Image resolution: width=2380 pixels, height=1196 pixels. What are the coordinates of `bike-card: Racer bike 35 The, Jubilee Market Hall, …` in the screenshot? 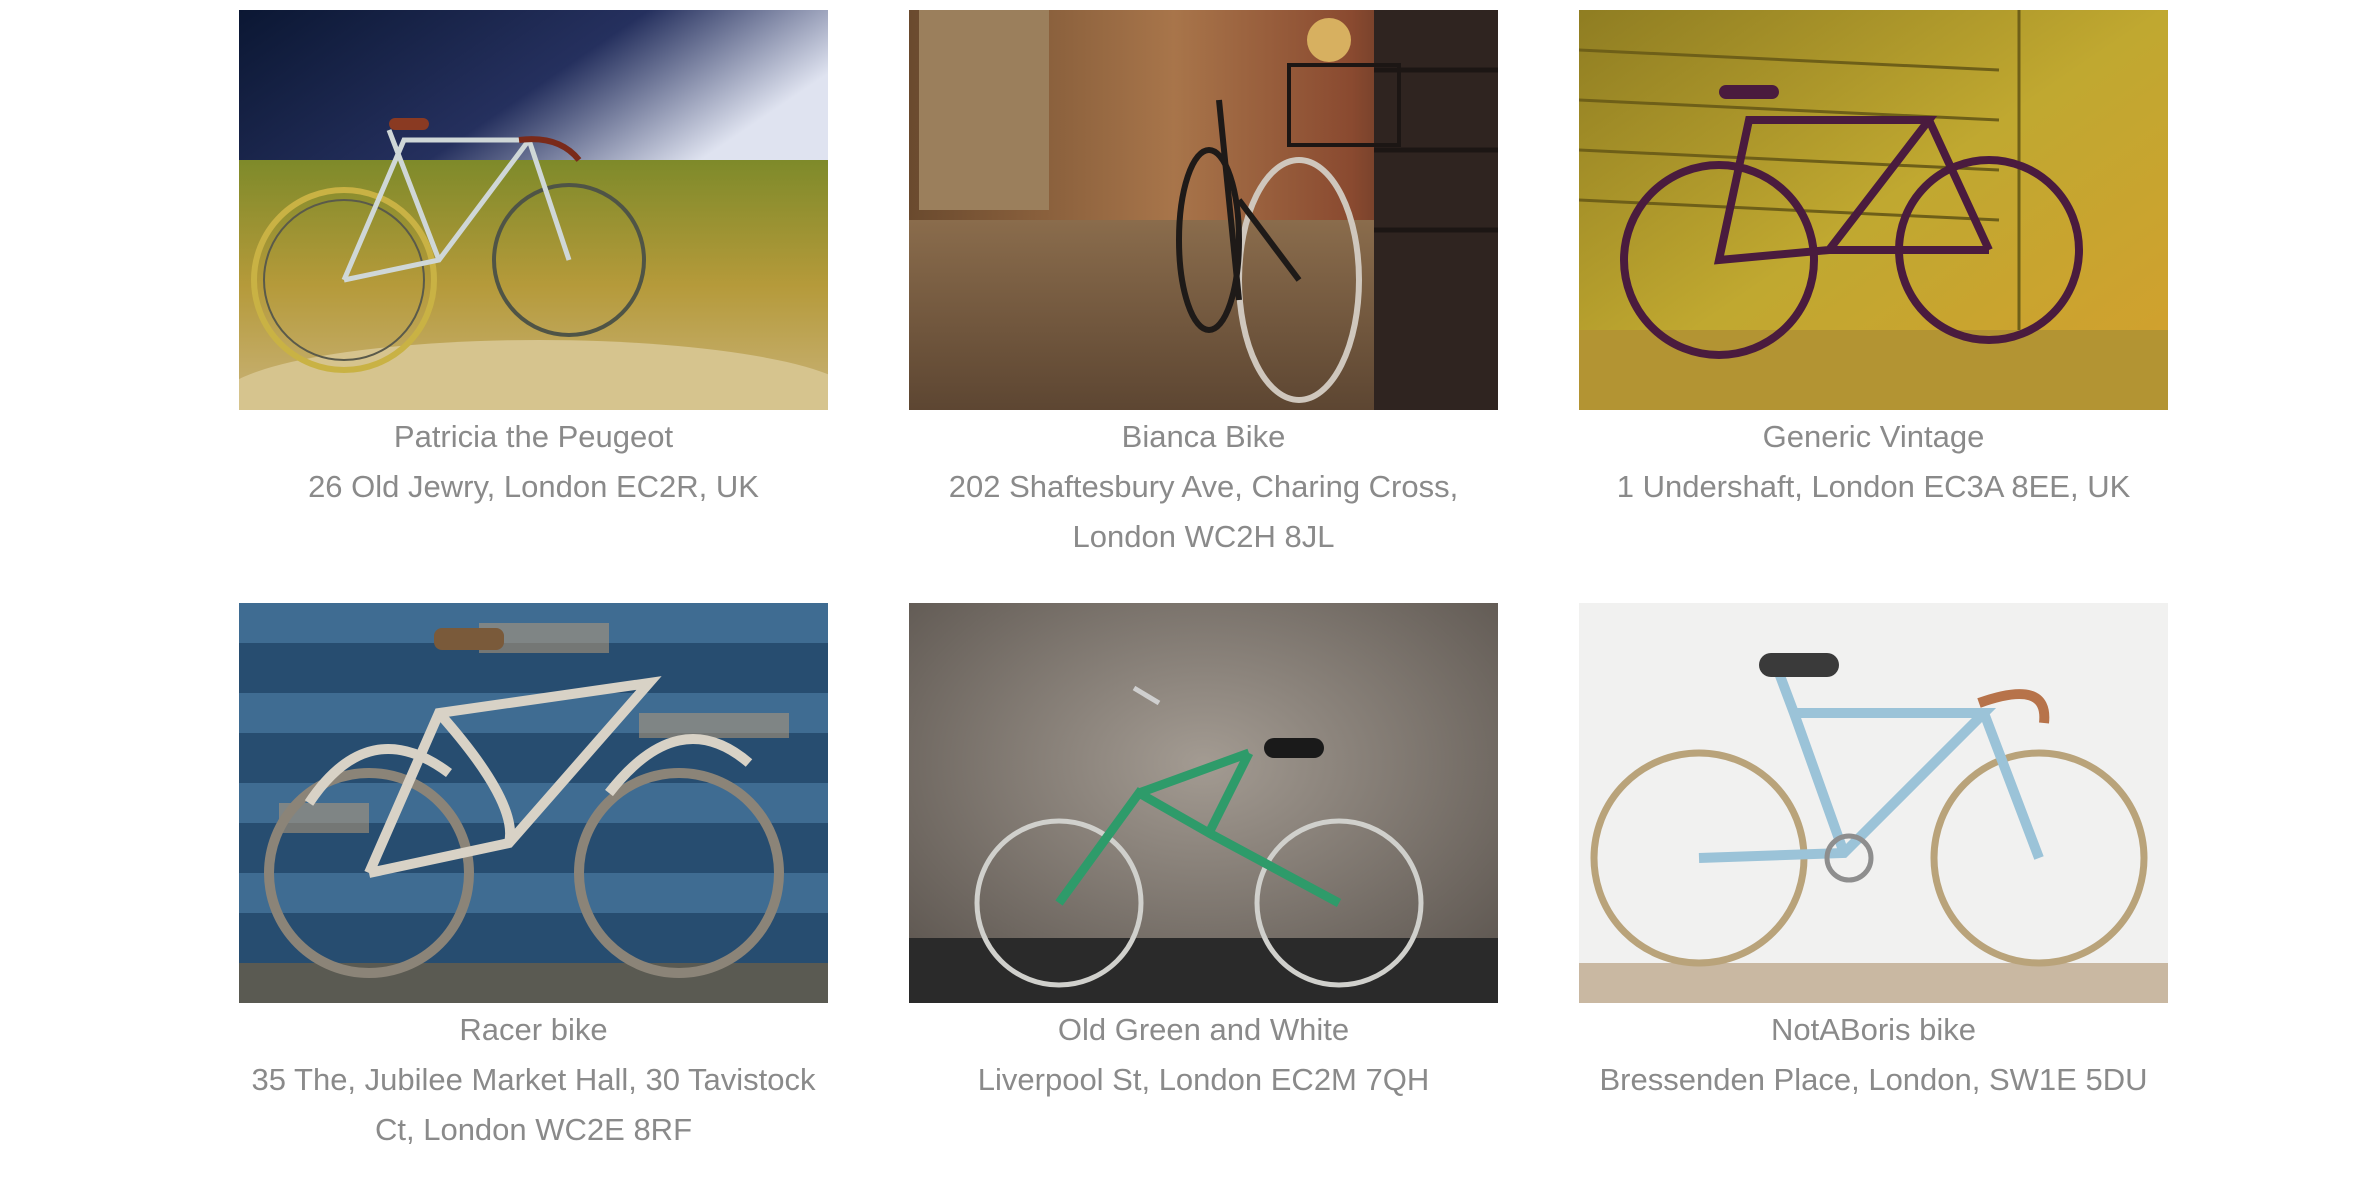 It's located at (533, 899).